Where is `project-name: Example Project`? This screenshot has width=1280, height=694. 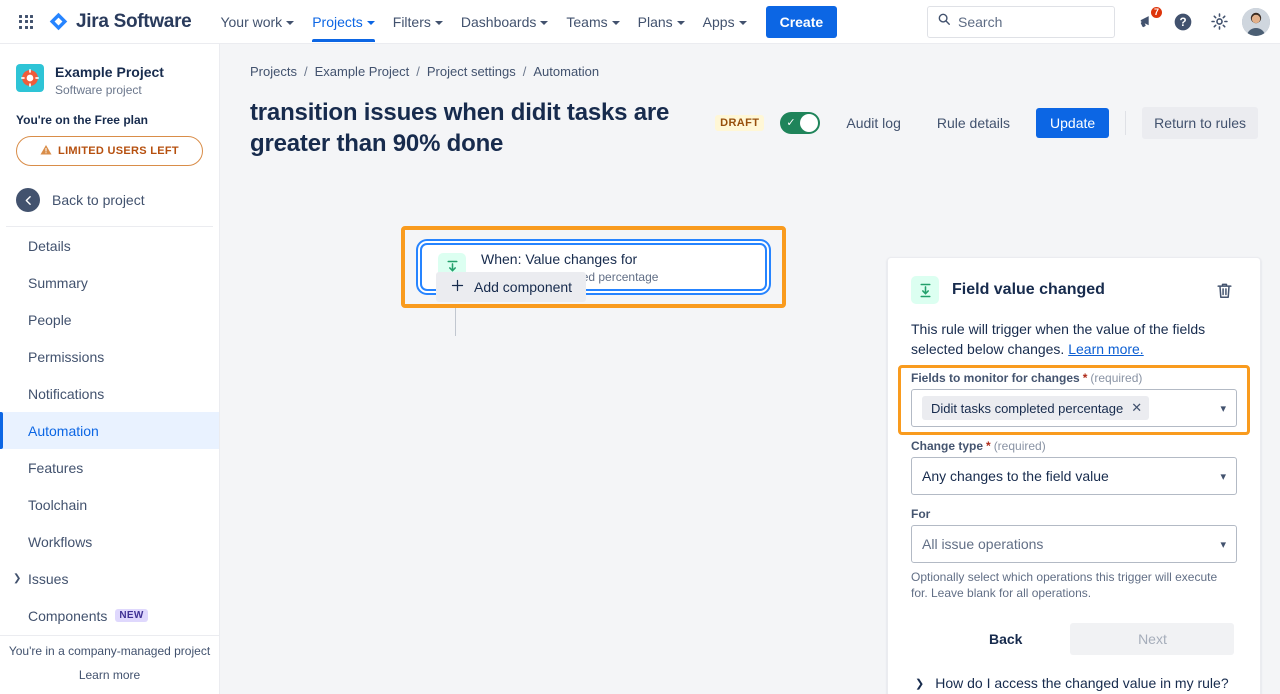
project-name: Example Project is located at coordinates (109, 72).